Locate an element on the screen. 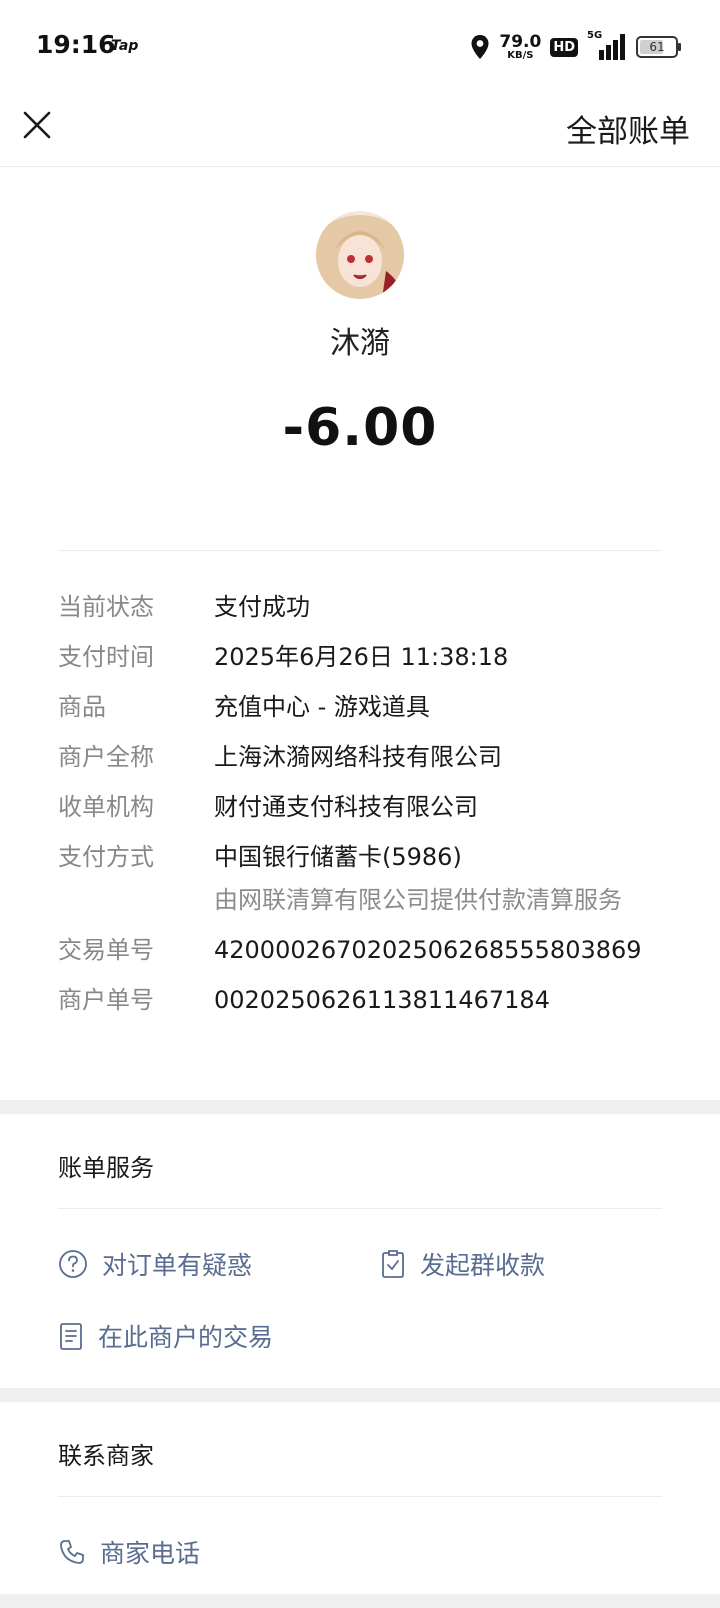 The height and width of the screenshot is (1608, 720). detail-row-payment-method: 支付方式 中国银行储蓄卡(5986) 由网联清算有限公司提供付款清算服务 is located at coordinates (368, 878).